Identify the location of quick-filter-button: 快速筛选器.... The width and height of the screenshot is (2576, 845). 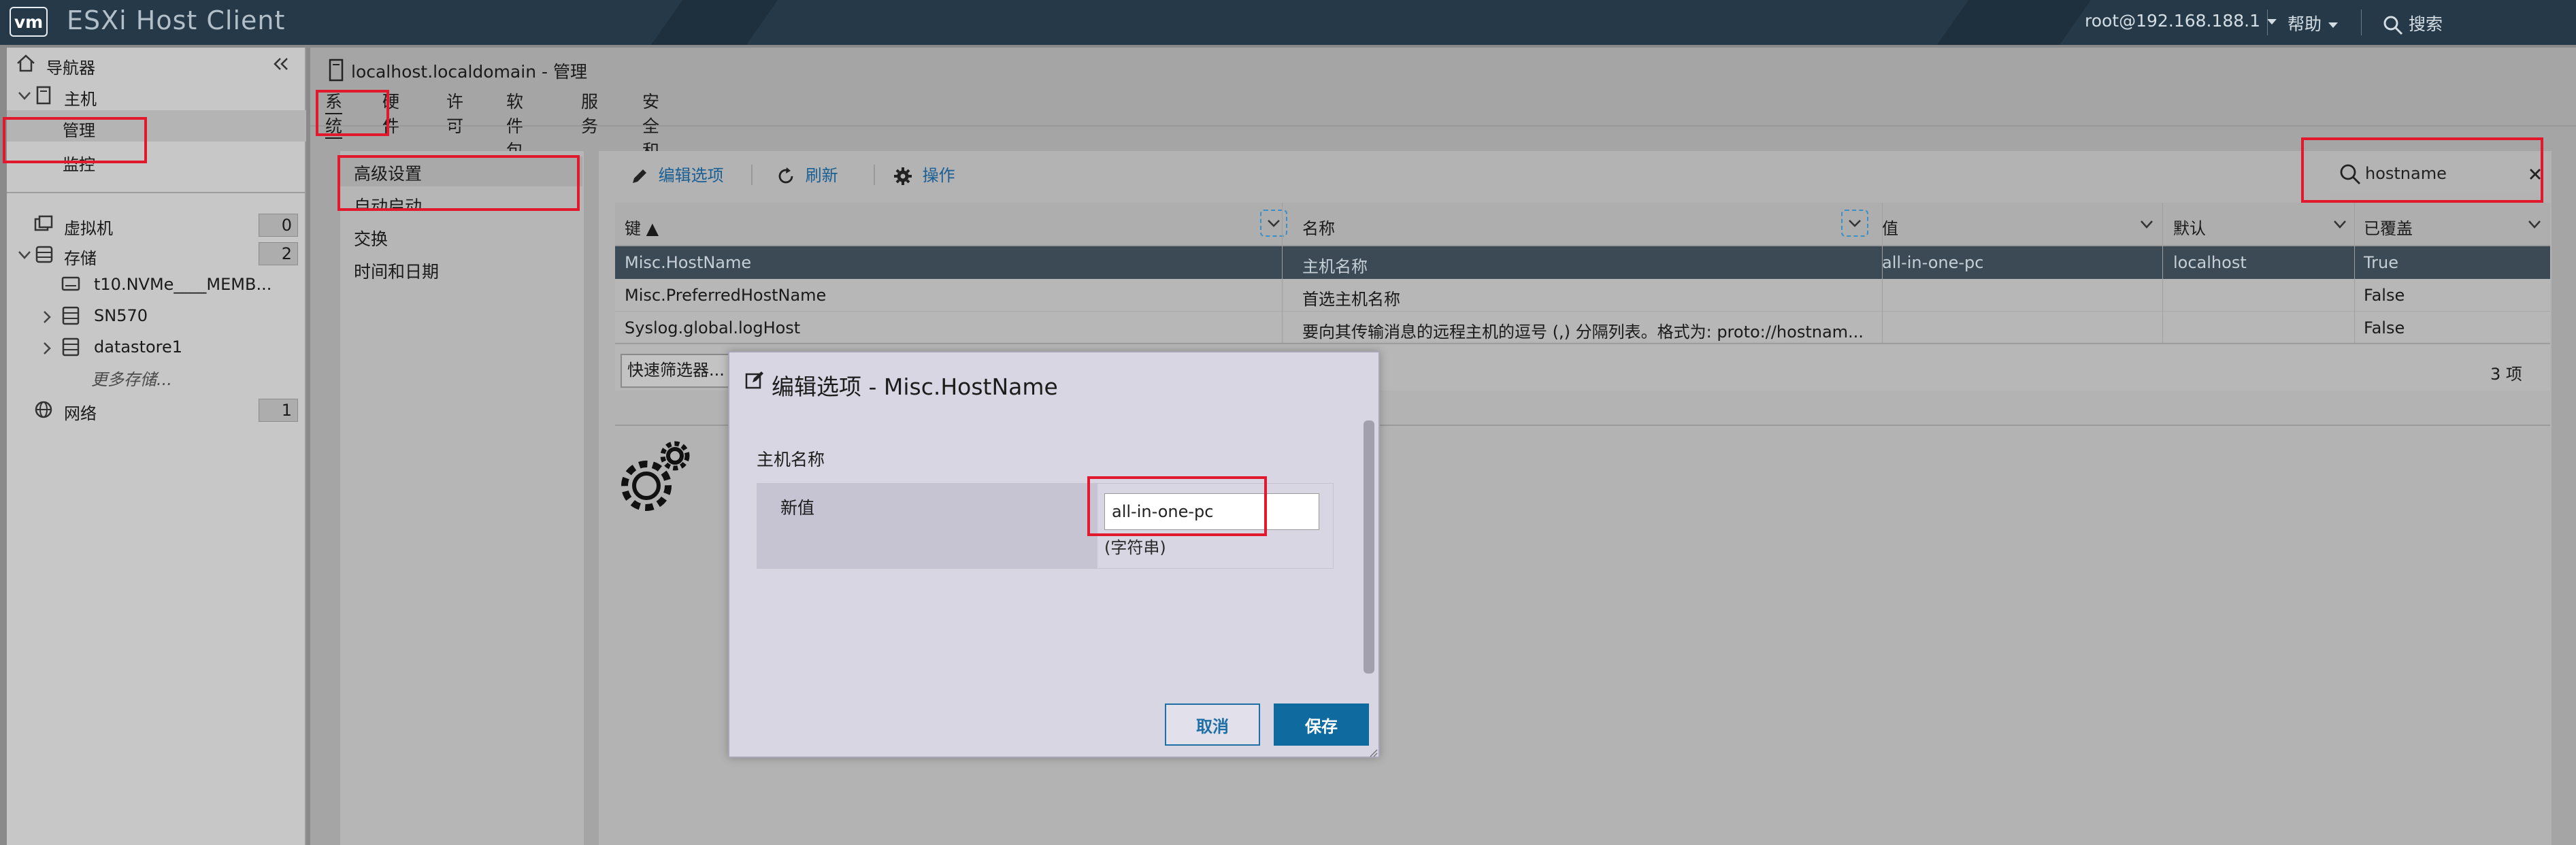
(675, 371).